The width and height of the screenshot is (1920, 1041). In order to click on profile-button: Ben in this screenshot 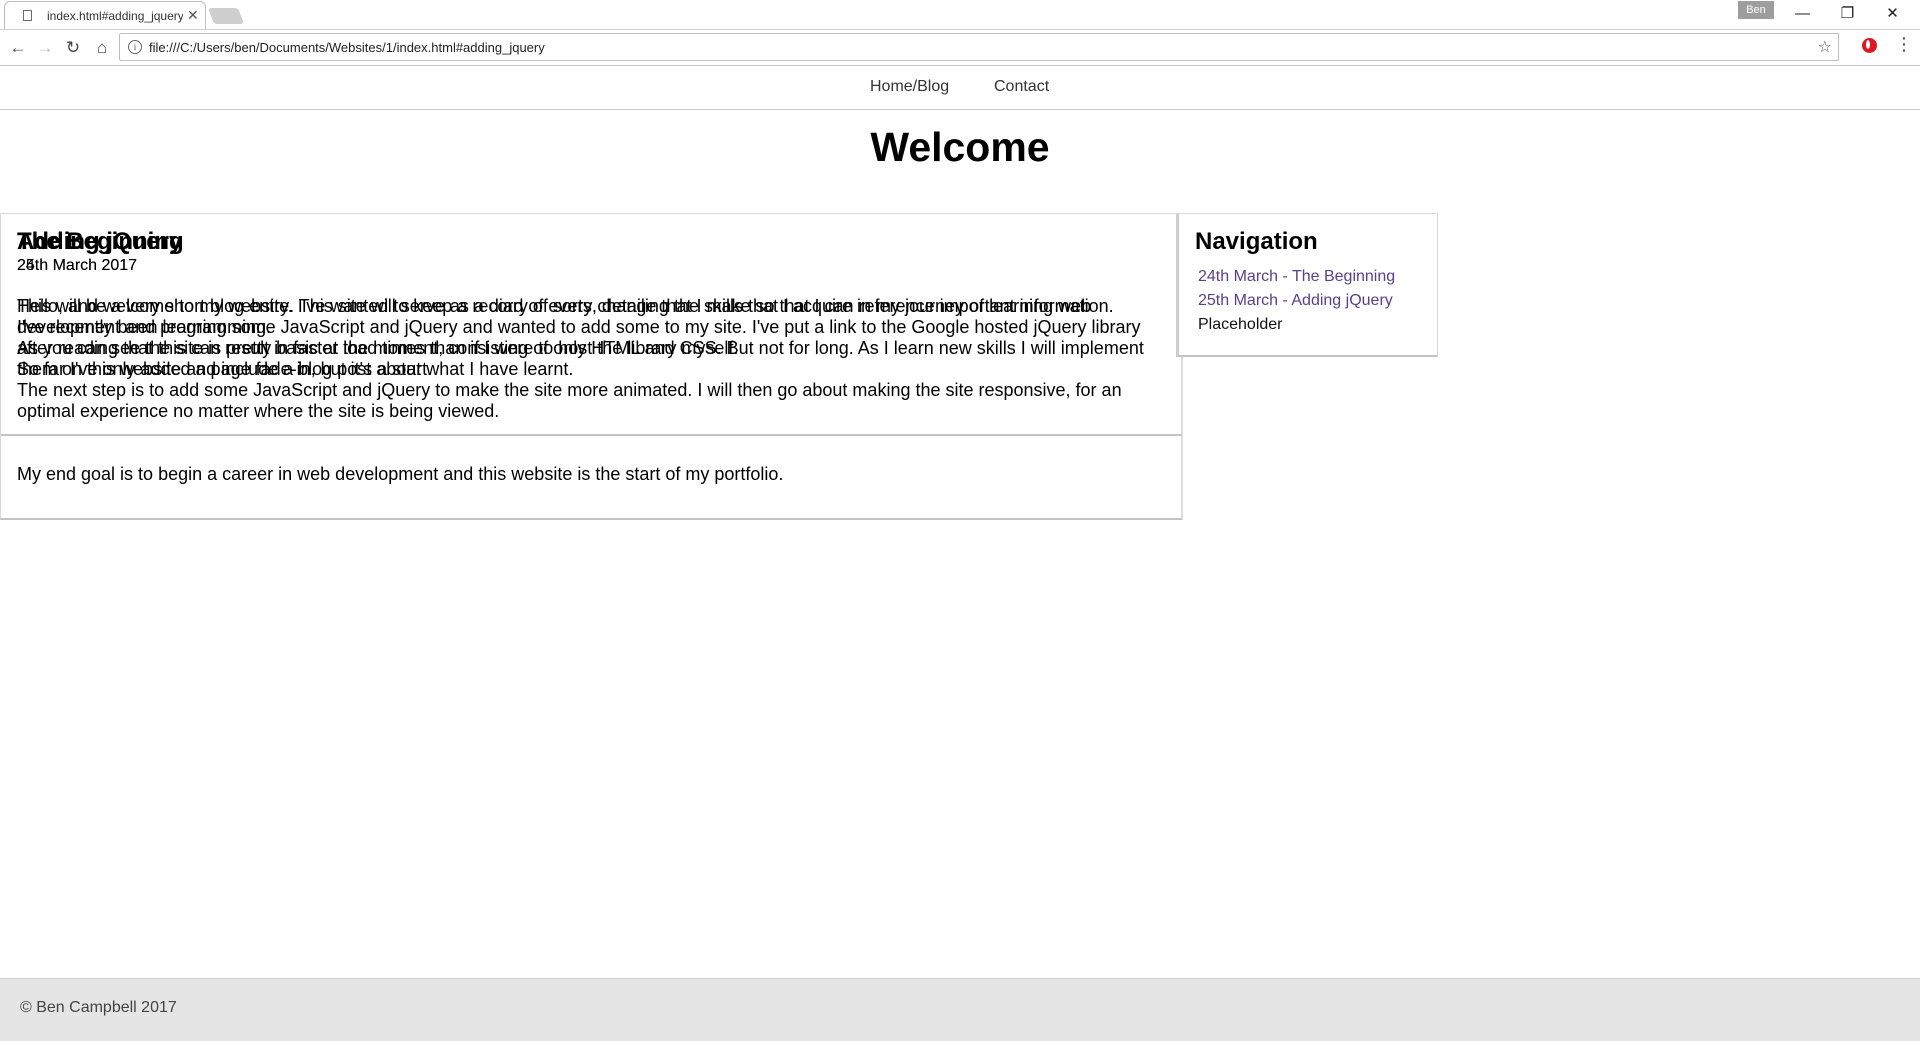, I will do `click(1756, 10)`.